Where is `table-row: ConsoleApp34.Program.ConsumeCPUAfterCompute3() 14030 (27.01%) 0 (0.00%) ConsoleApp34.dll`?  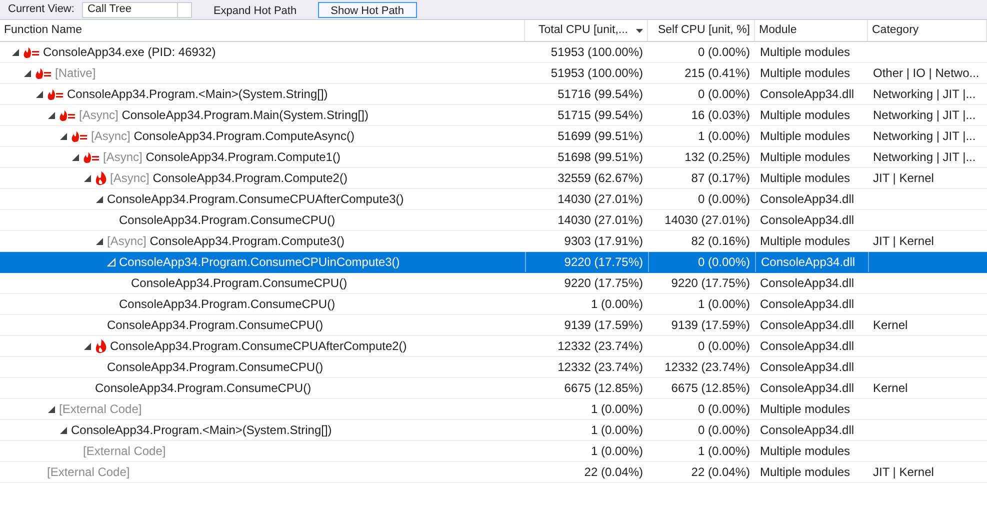 table-row: ConsoleApp34.Program.ConsumeCPUAfterCompute3() 14030 (27.01%) 0 (0.00%) ConsoleApp34.dll is located at coordinates (493, 199).